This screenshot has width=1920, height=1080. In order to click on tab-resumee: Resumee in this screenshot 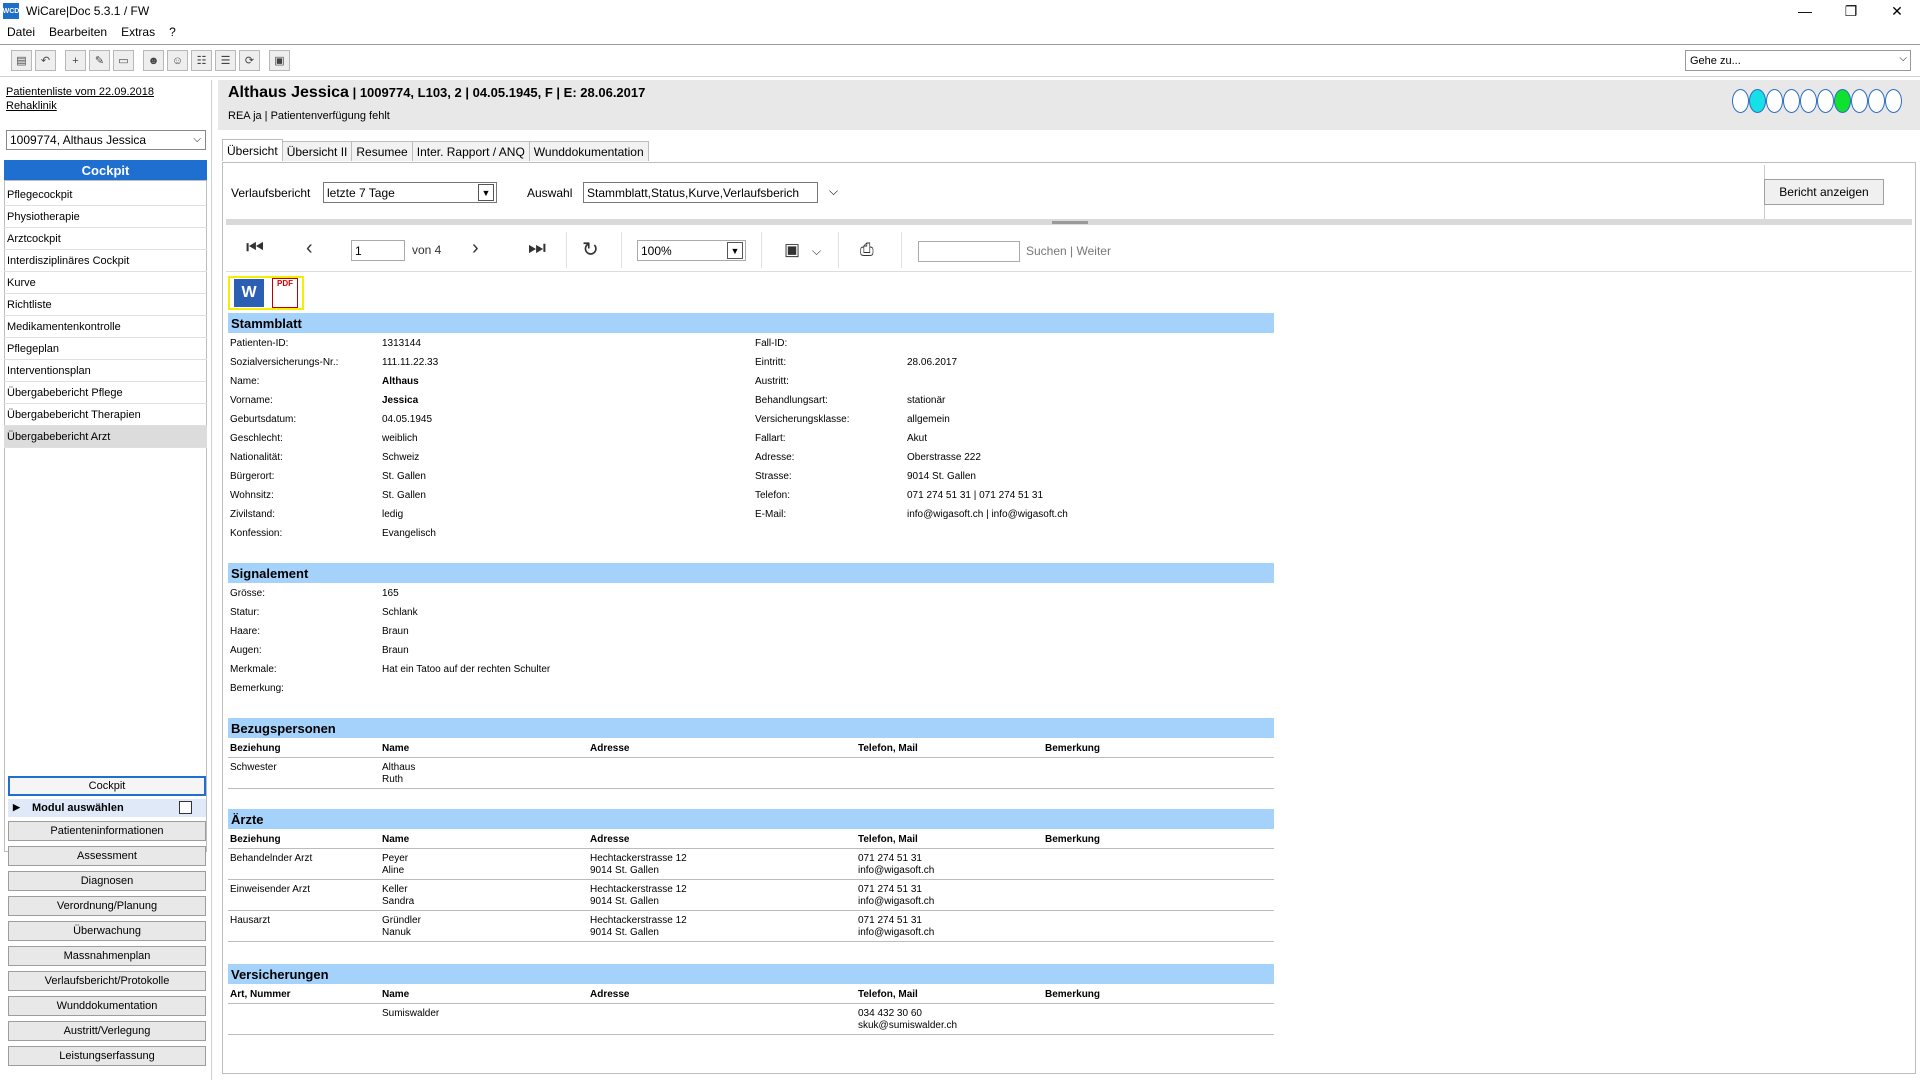, I will do `click(382, 151)`.